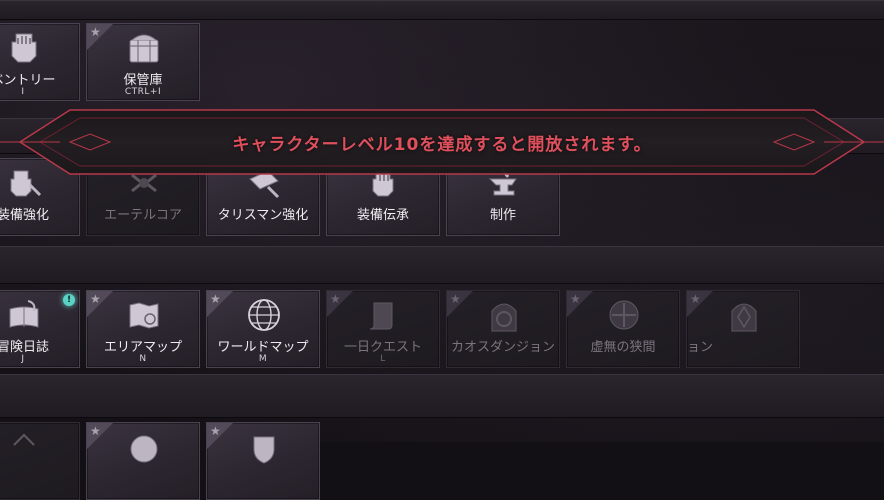 This screenshot has height=500, width=884. I want to click on gauntlet-icon, so click(24, 48).